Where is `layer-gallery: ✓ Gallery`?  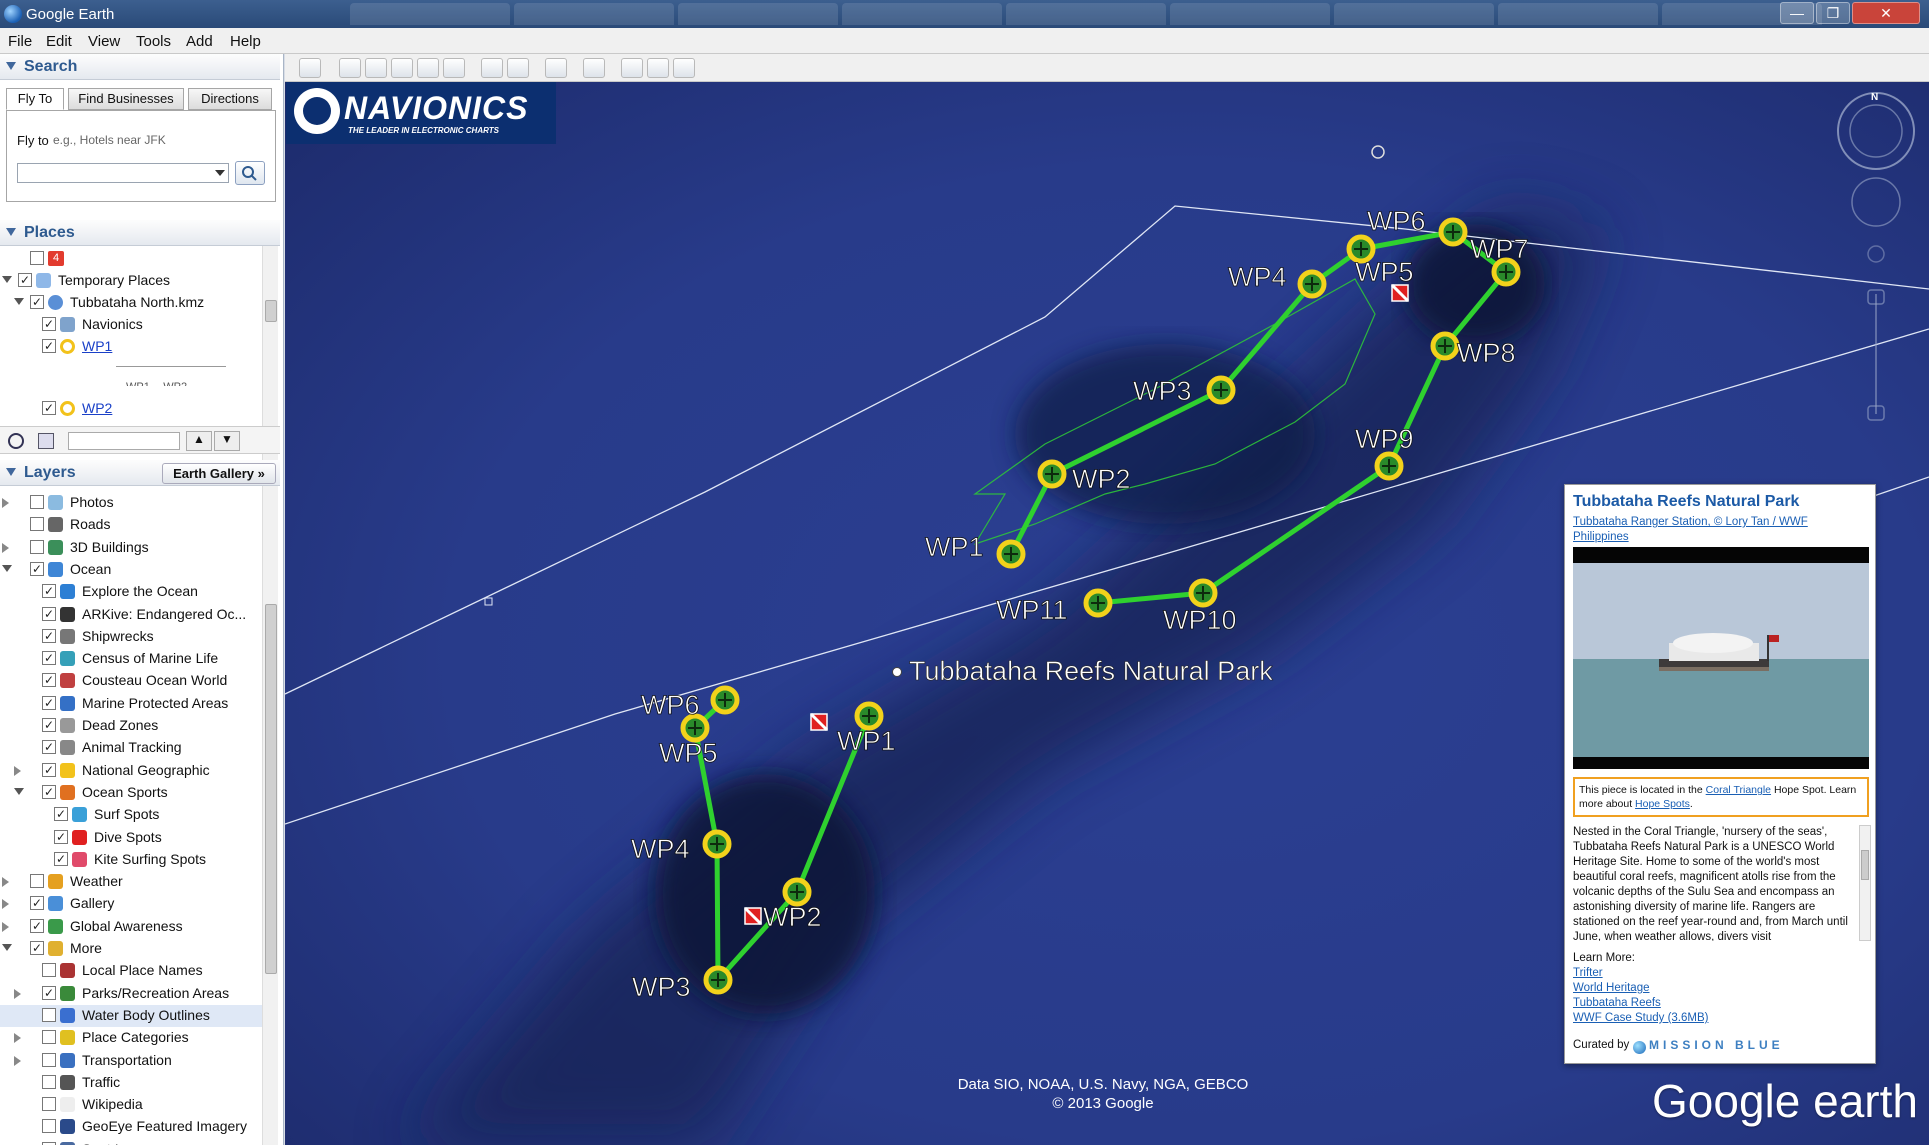 layer-gallery: ✓ Gallery is located at coordinates (131, 904).